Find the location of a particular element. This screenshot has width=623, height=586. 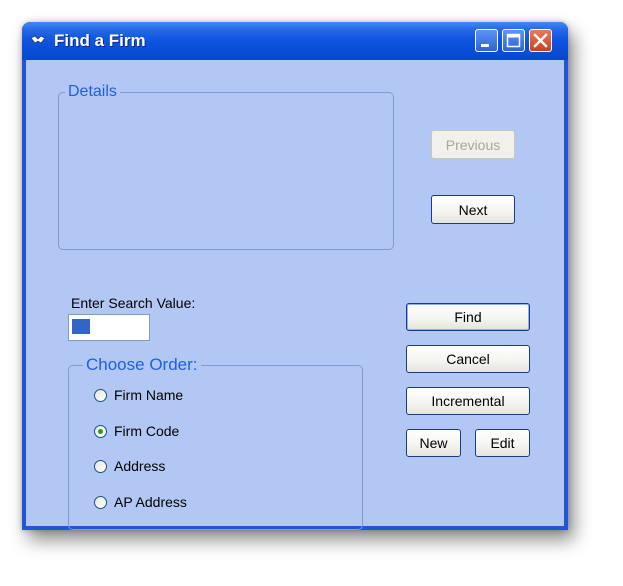

previous-button-label: Previous is located at coordinates (473, 144).